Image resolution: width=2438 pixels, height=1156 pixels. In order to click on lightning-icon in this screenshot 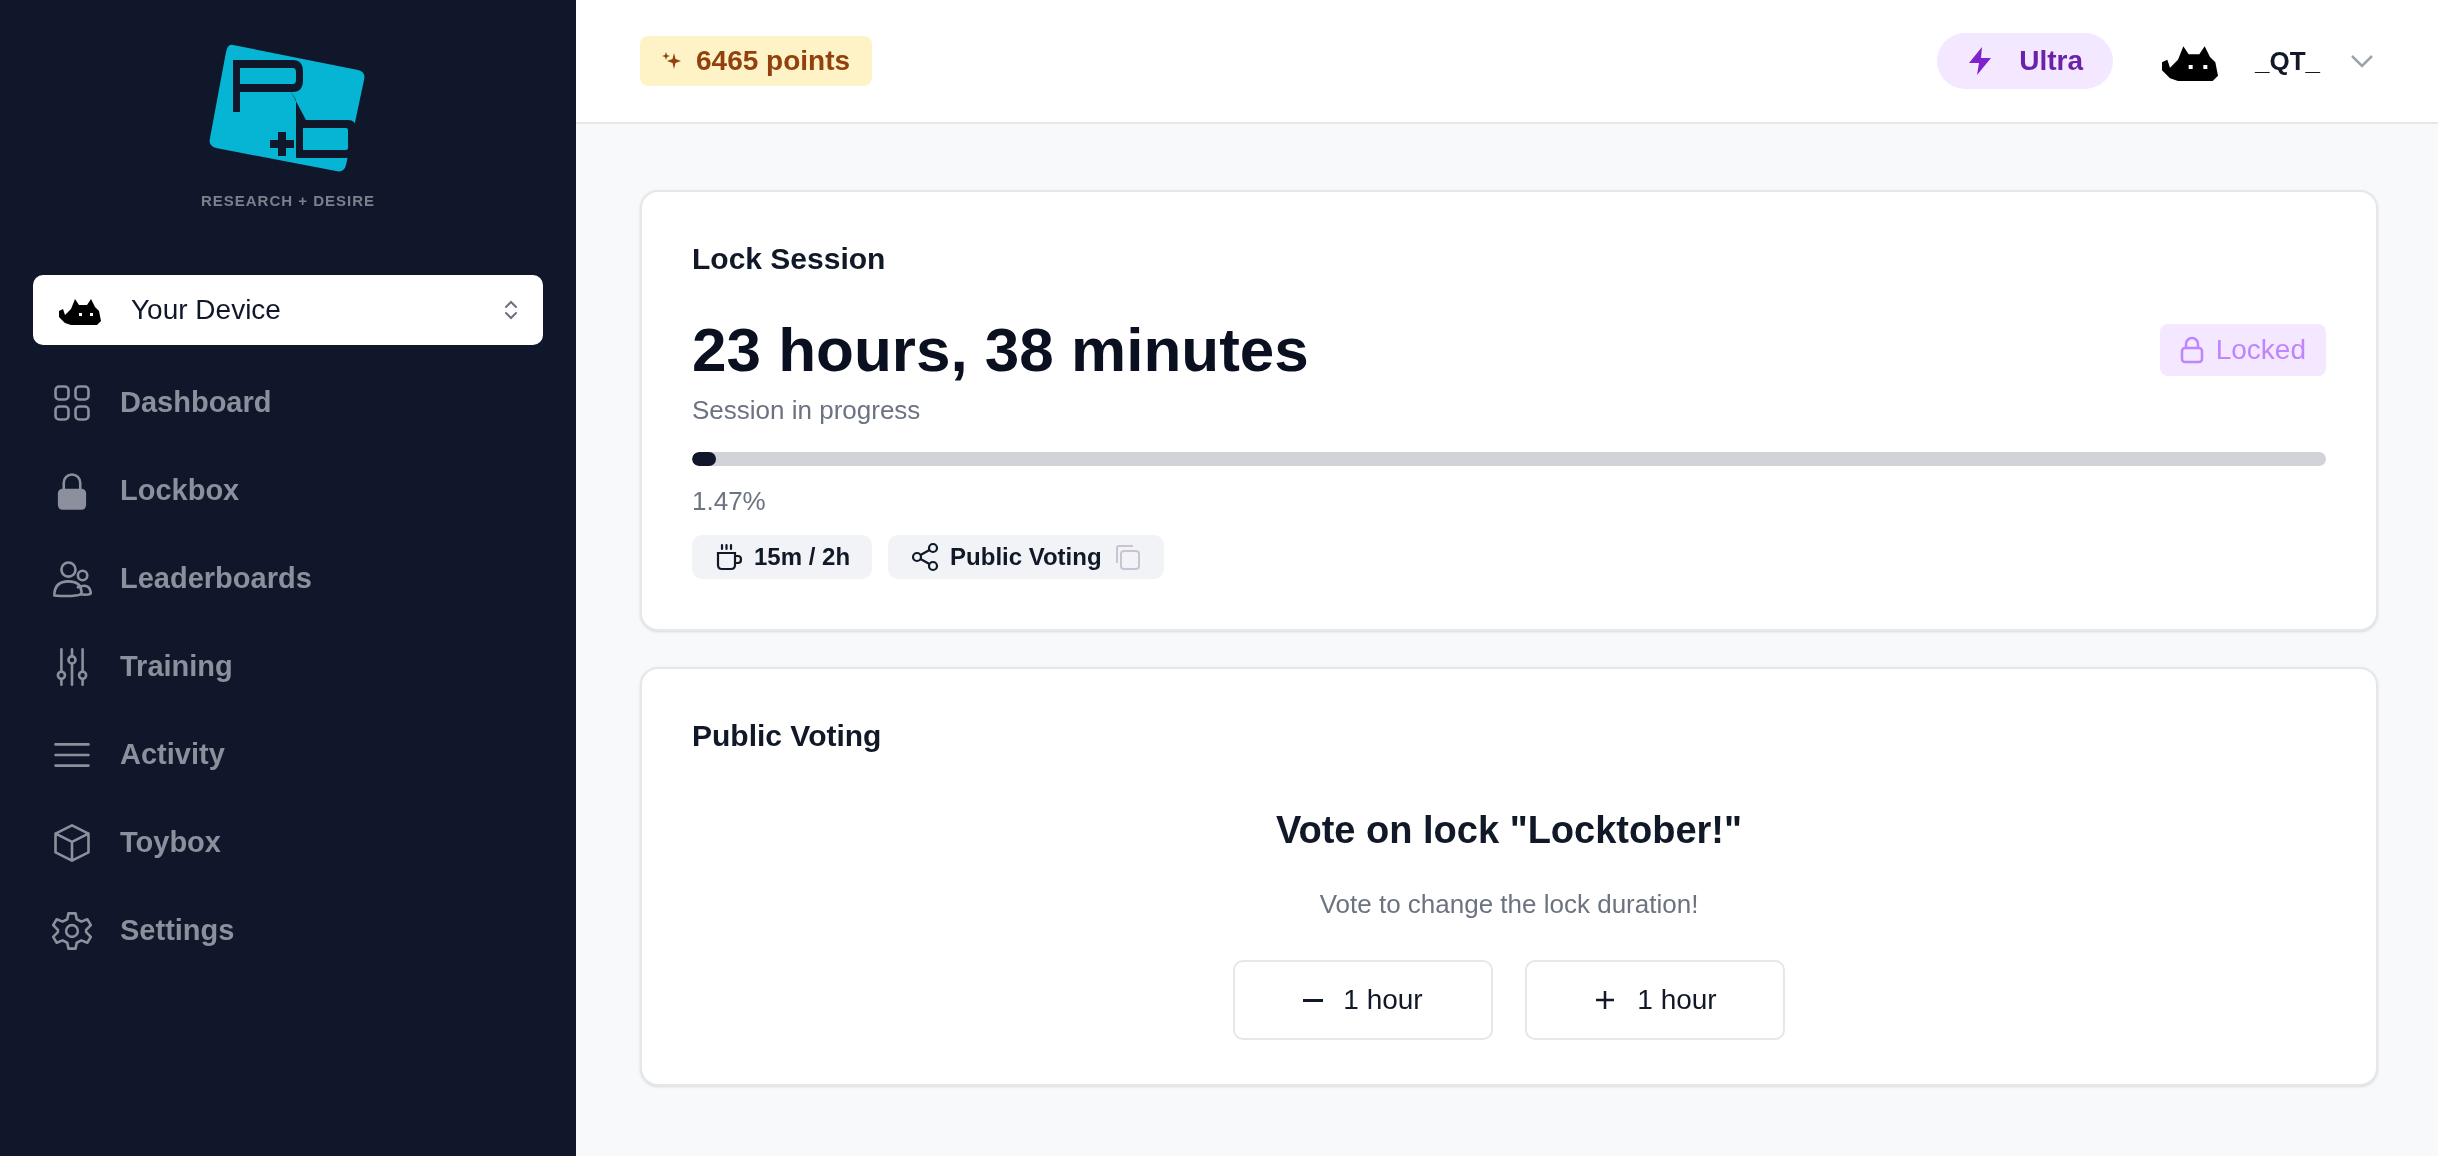, I will do `click(1980, 61)`.